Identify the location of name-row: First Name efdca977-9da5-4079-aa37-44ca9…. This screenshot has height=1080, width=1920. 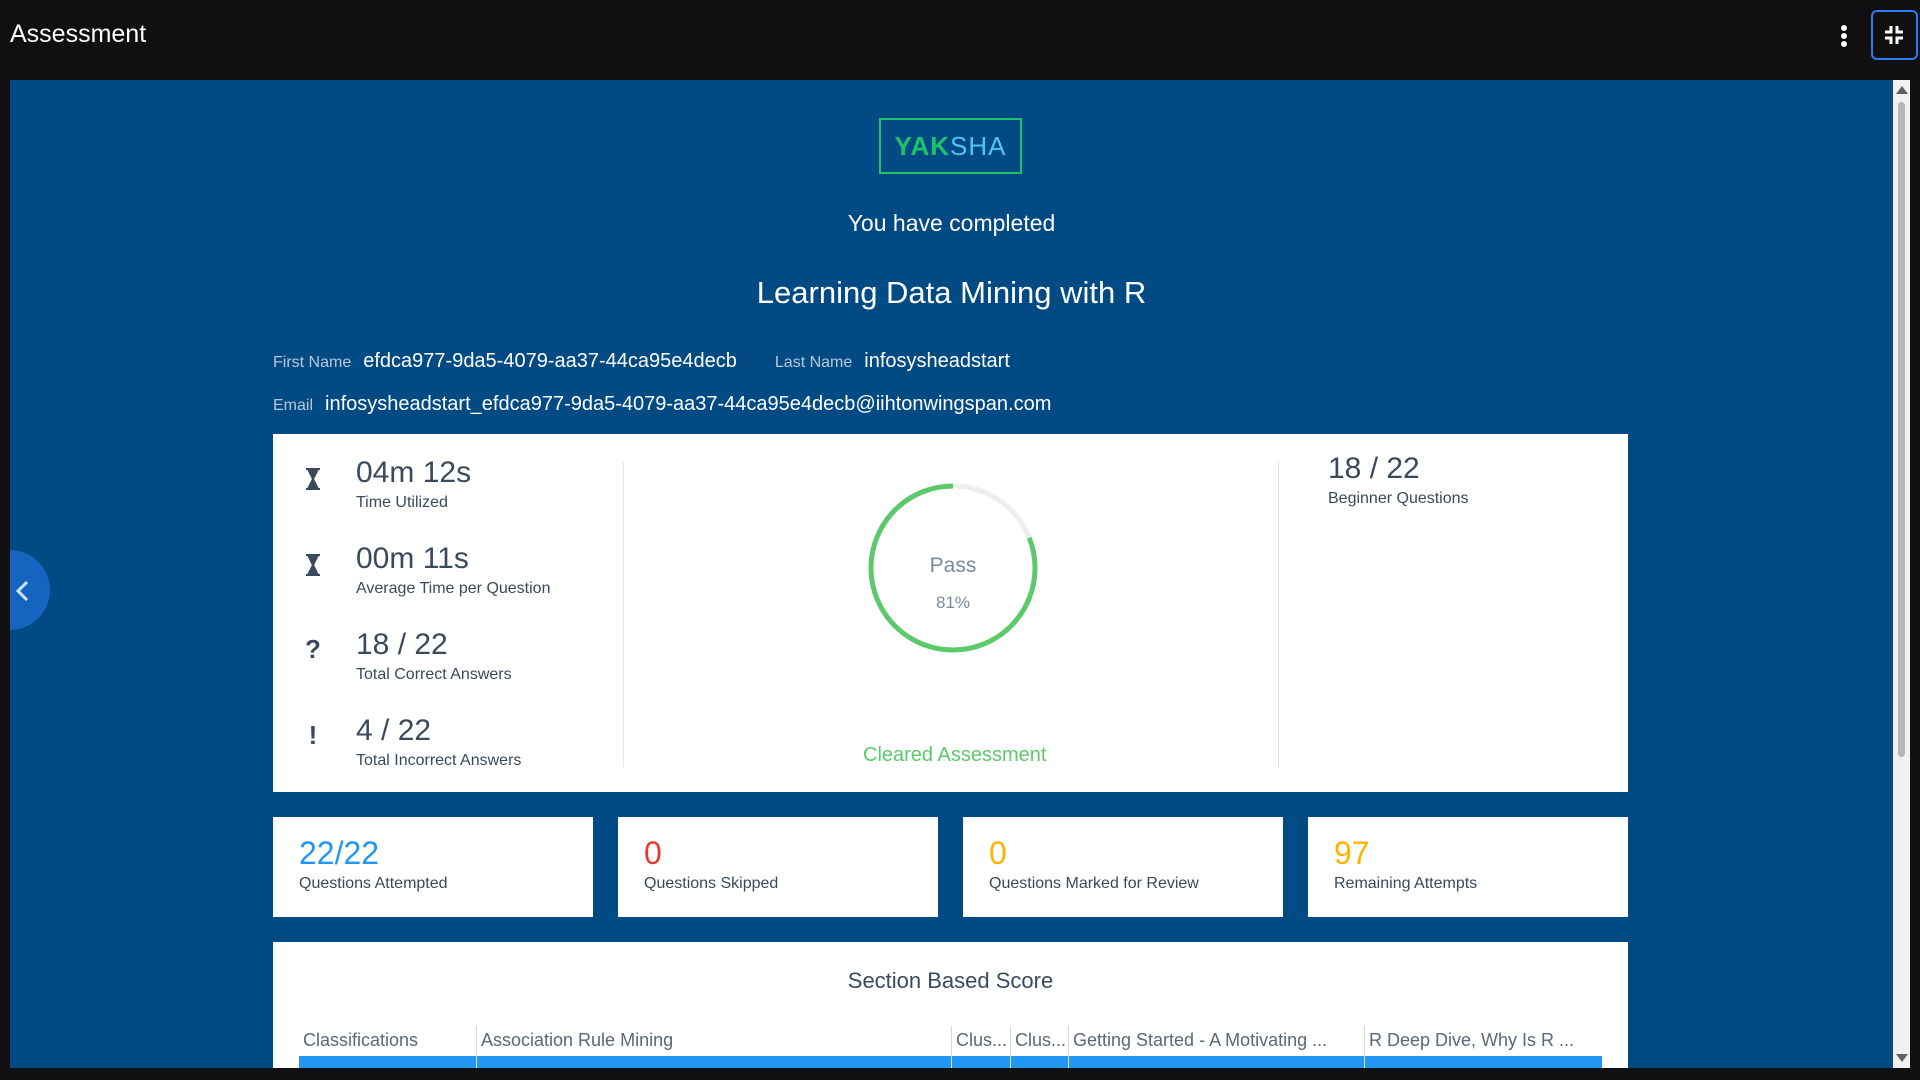
(660, 361).